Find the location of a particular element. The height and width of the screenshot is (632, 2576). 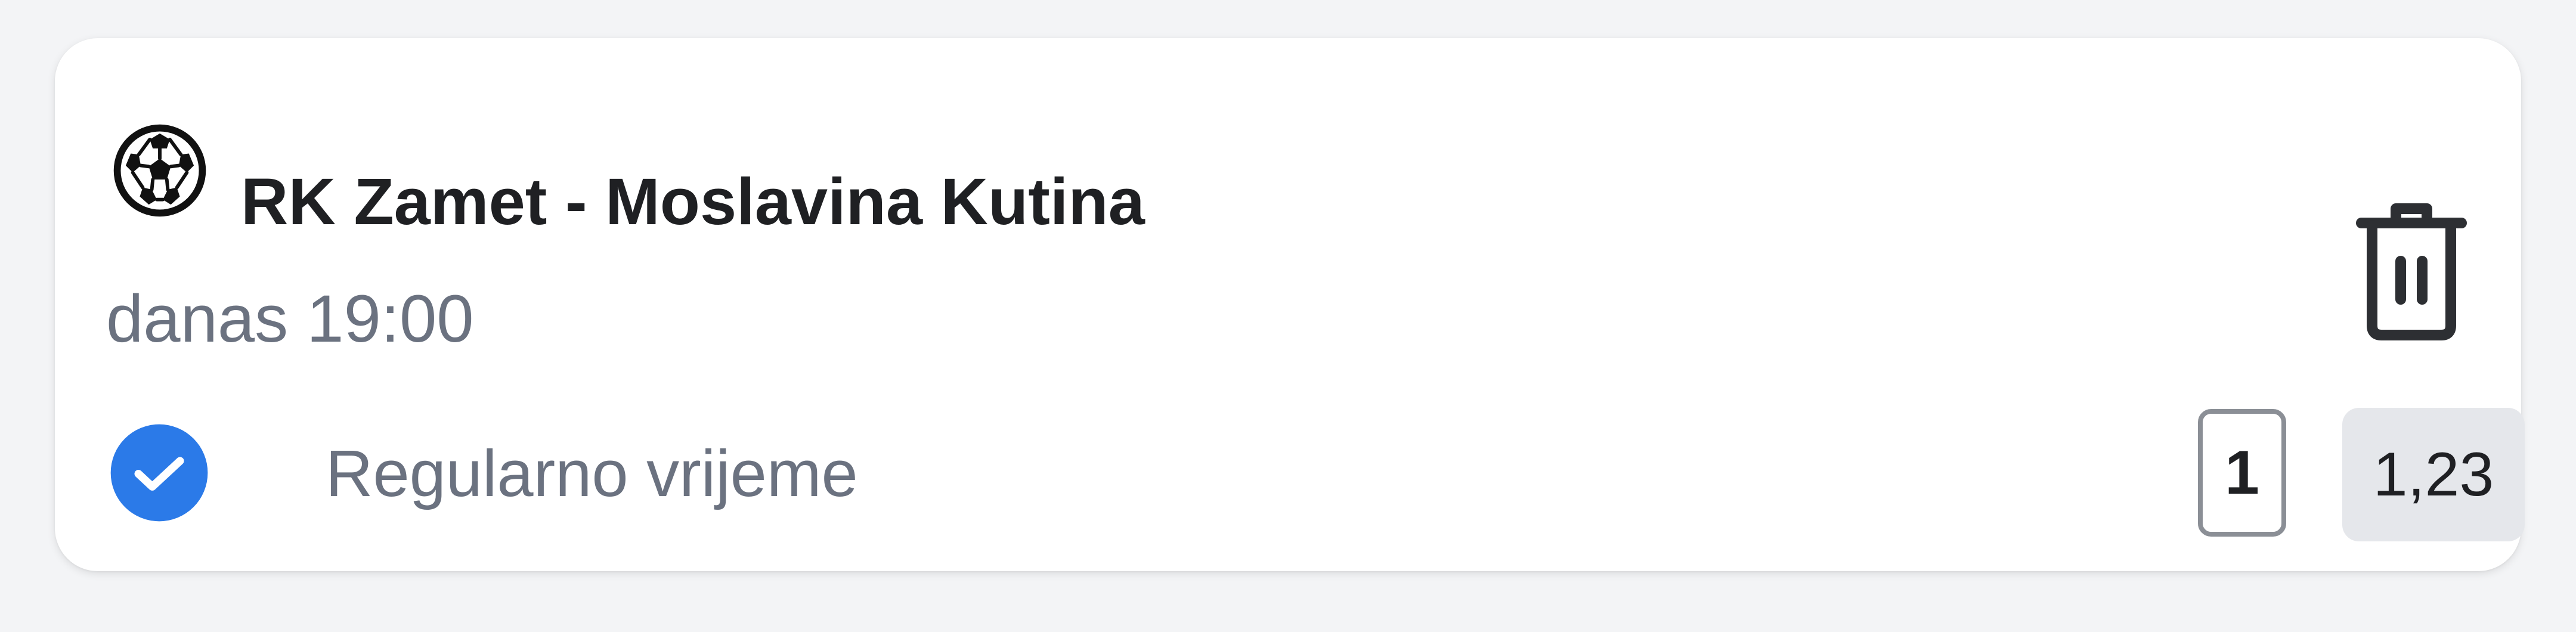

match-time: danas 19:00 is located at coordinates (290, 318).